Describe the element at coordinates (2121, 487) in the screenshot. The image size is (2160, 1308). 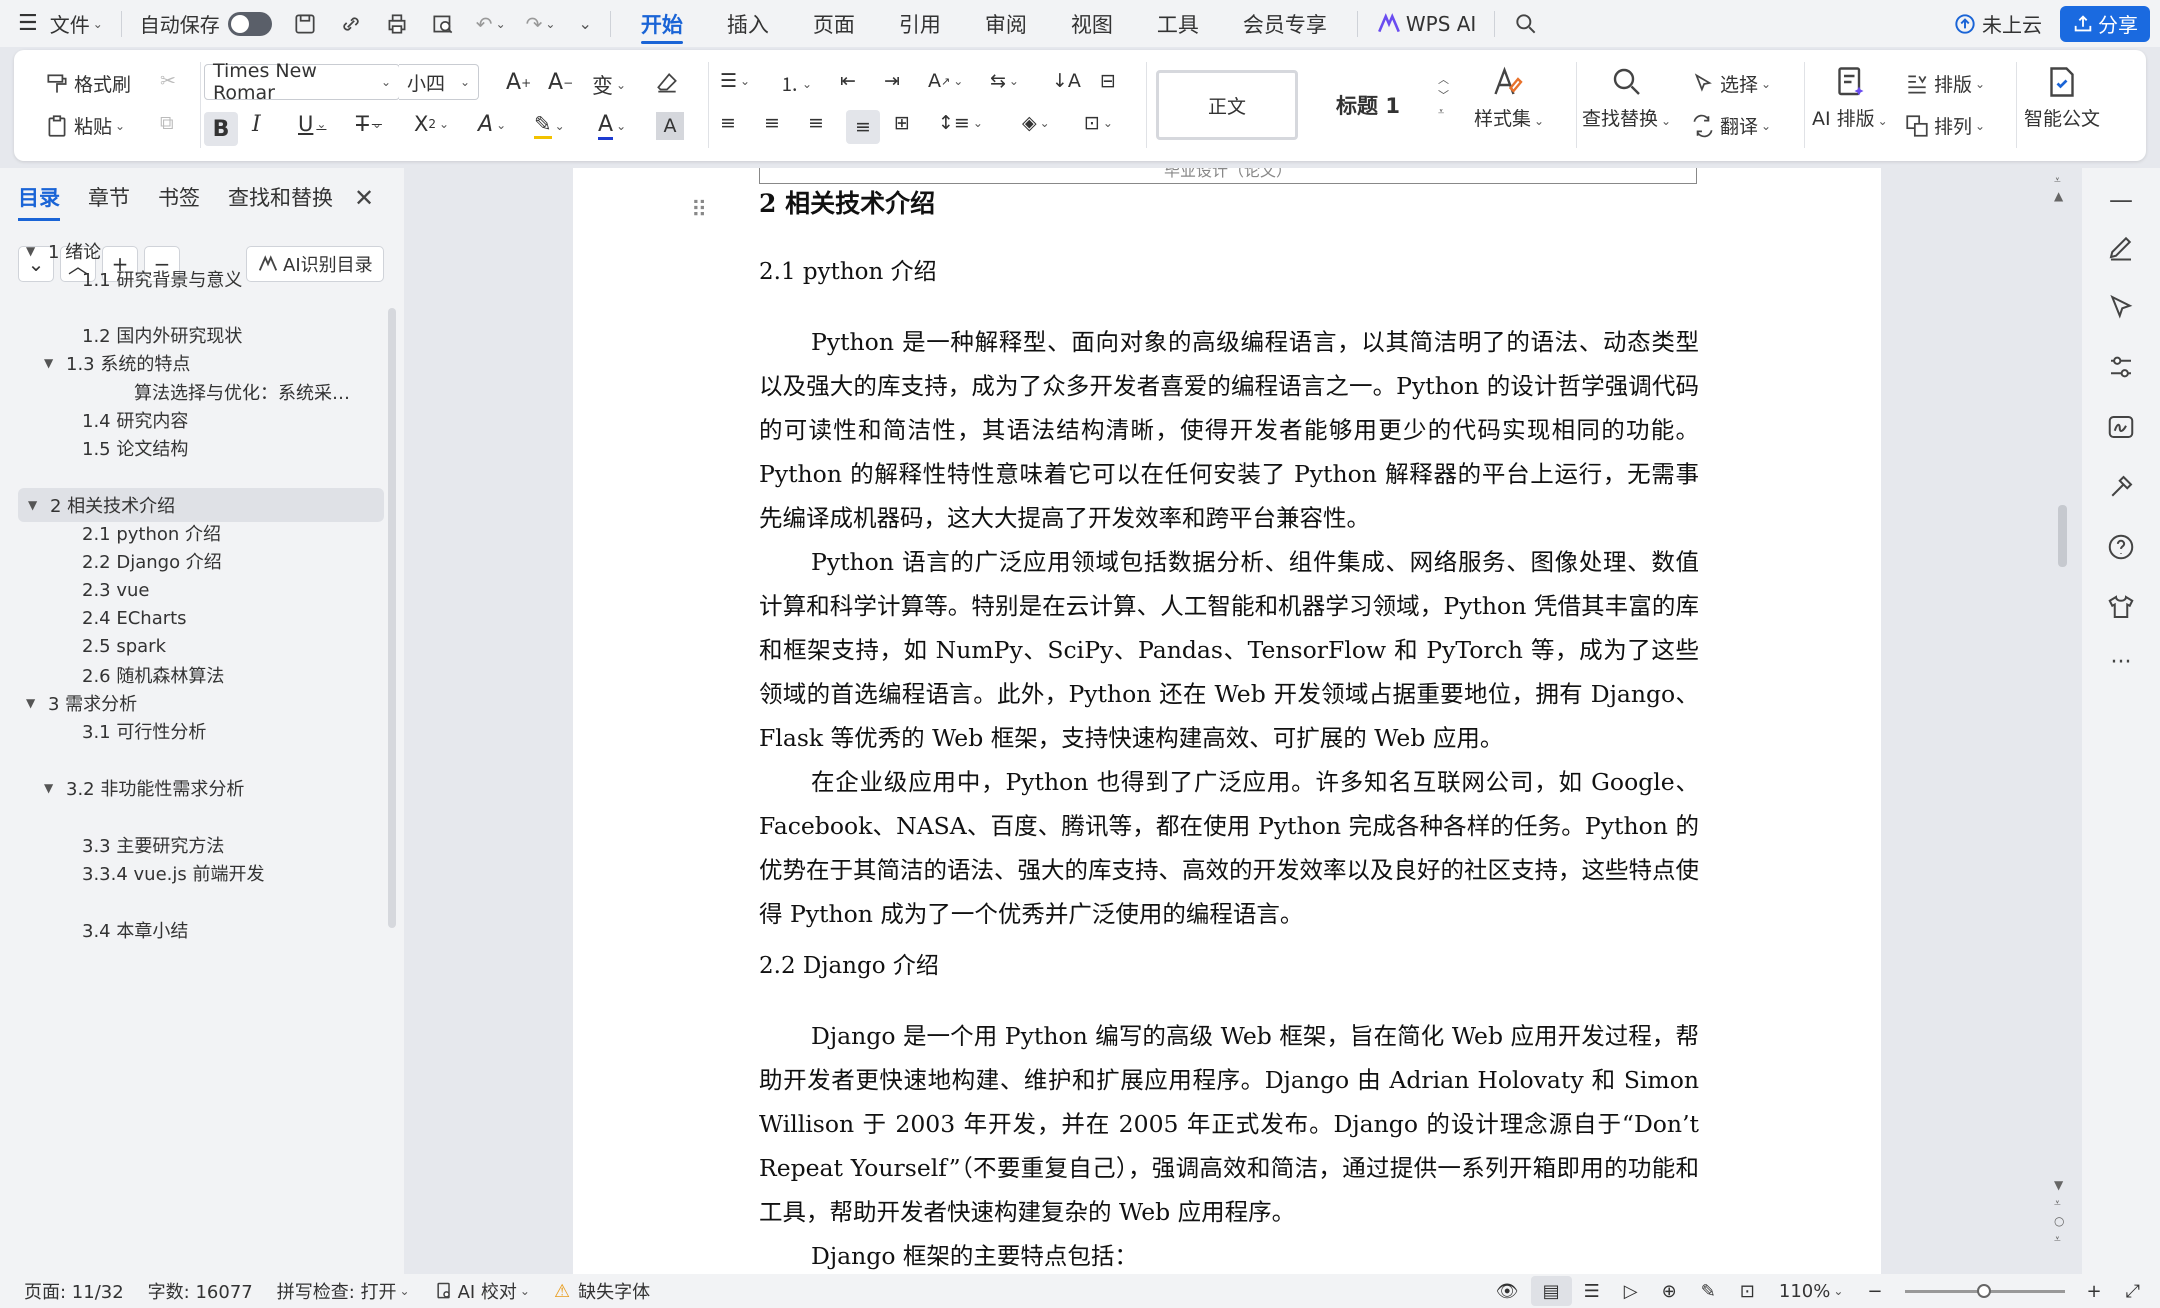
I see `tools-icon` at that location.